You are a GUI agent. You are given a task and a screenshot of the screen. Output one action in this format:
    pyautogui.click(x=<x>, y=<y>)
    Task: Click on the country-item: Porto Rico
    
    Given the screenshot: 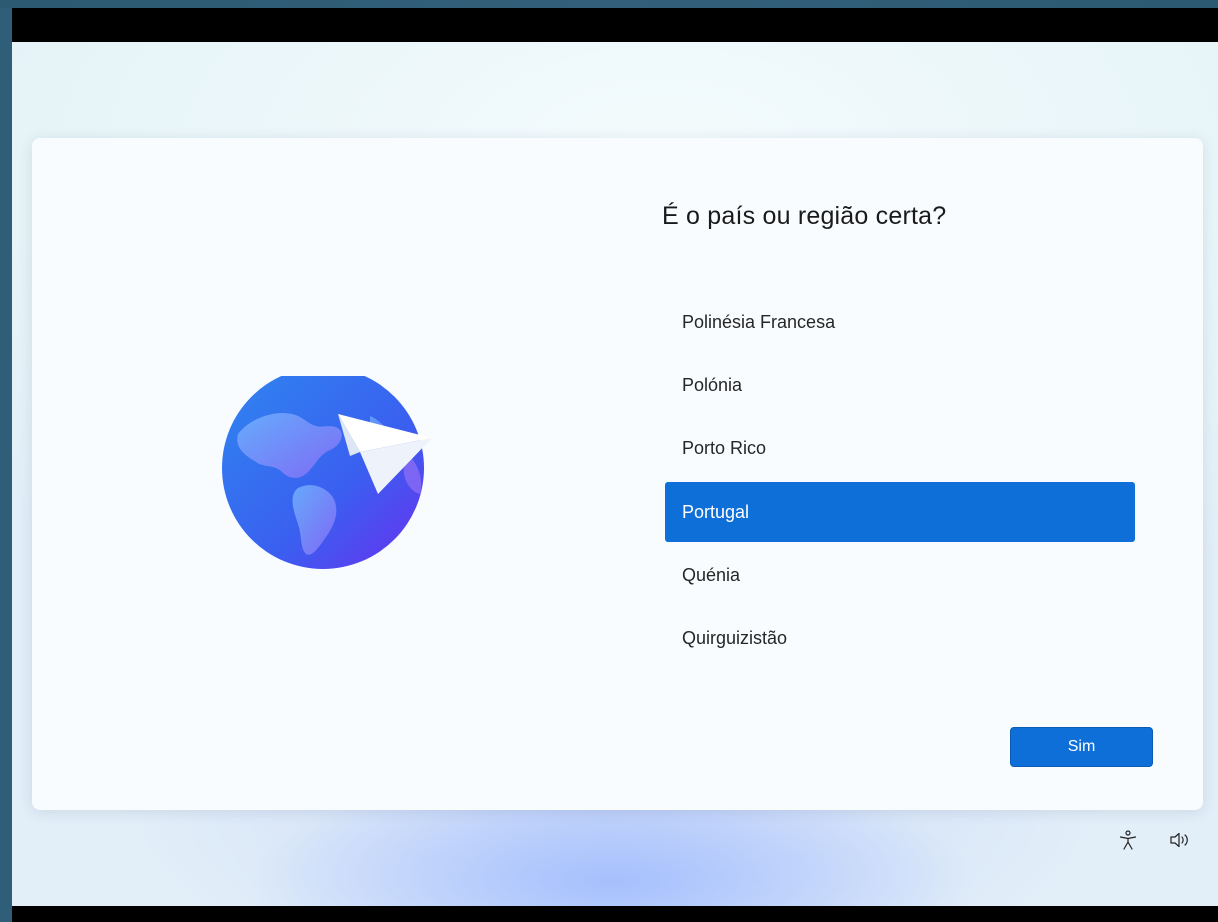 What is the action you would take?
    pyautogui.click(x=900, y=449)
    